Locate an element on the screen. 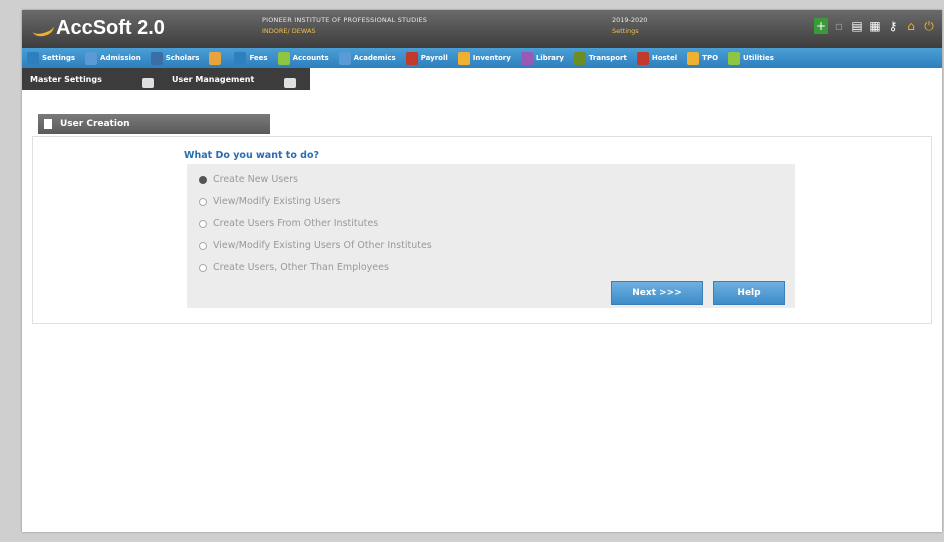  key-icon: ⚷ is located at coordinates (893, 26).